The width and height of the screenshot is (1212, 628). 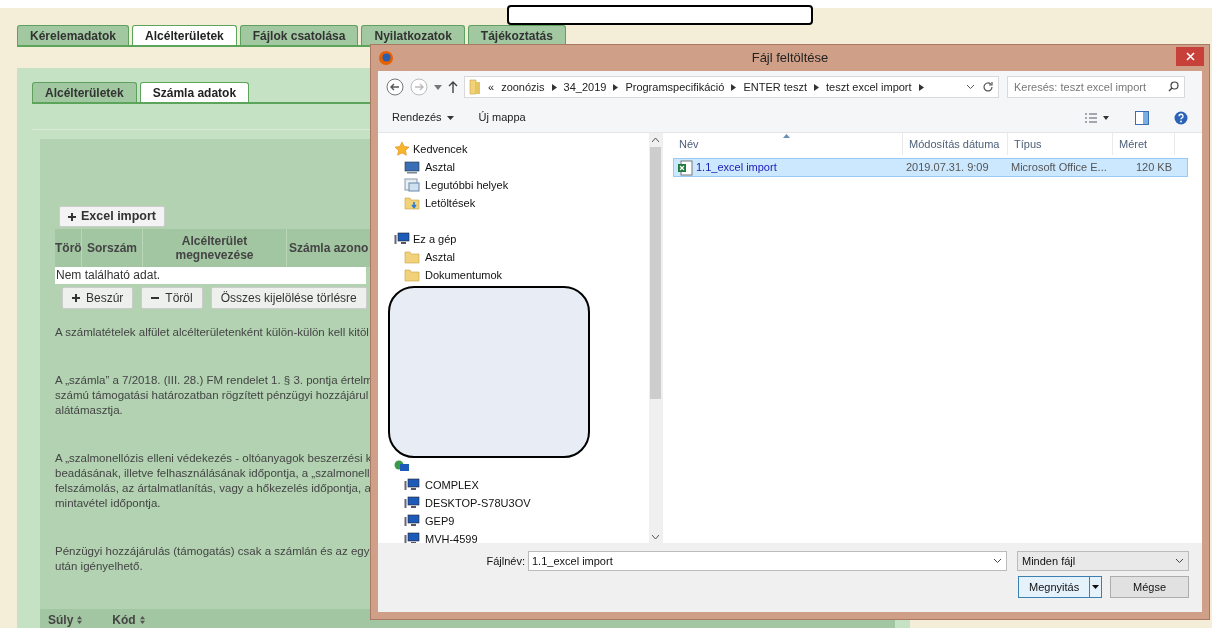 What do you see at coordinates (112, 216) in the screenshot?
I see `excel-import-button: Excel import` at bounding box center [112, 216].